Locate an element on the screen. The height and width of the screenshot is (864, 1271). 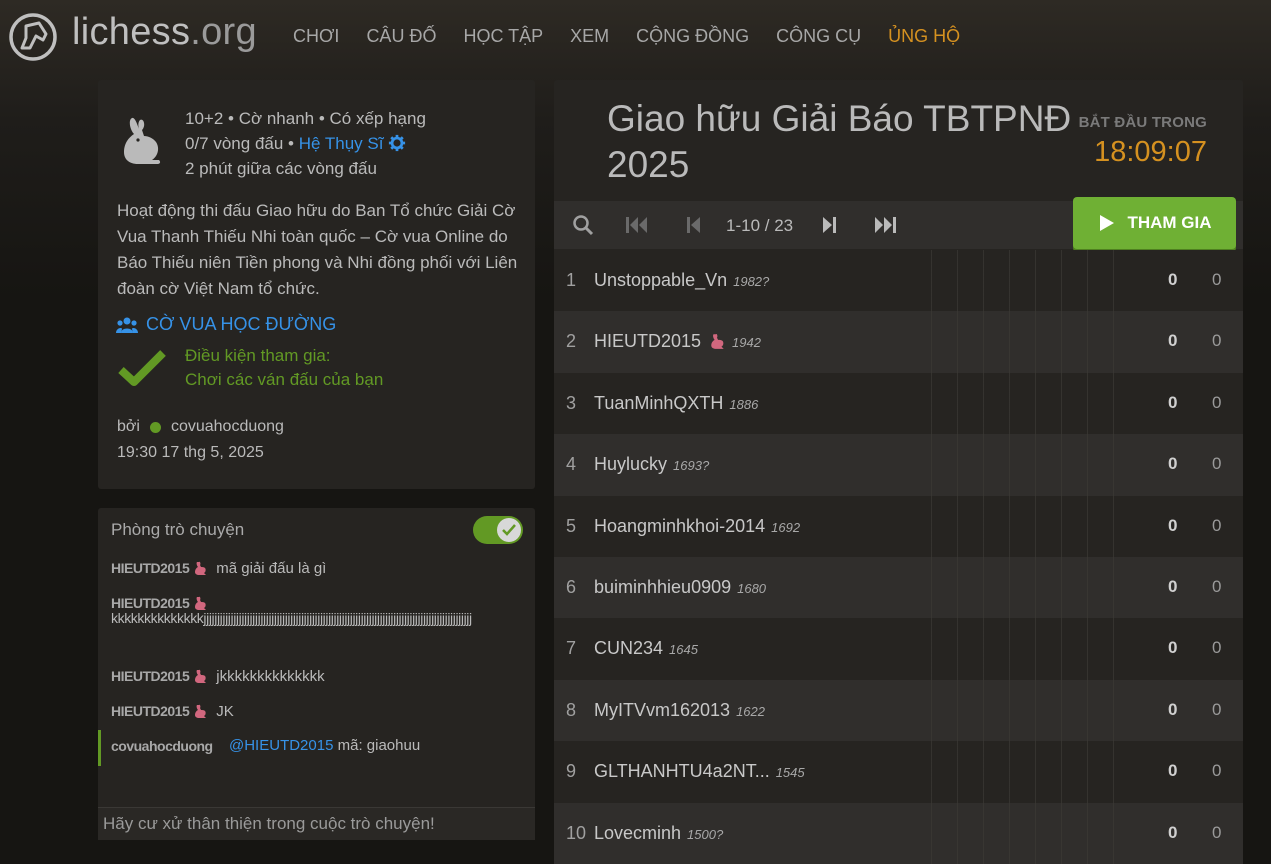
nav-tools: CÔNG CỤ is located at coordinates (818, 36).